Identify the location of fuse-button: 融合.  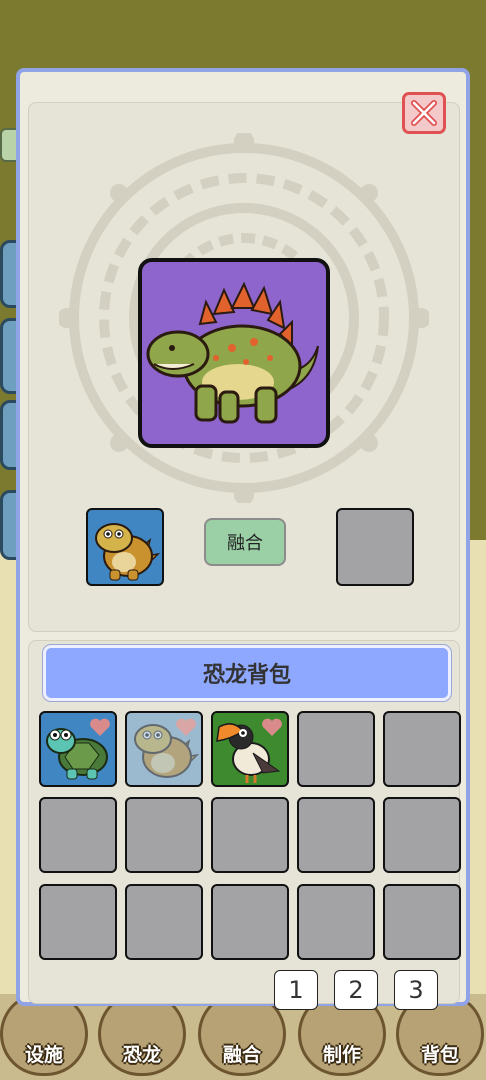
(245, 542).